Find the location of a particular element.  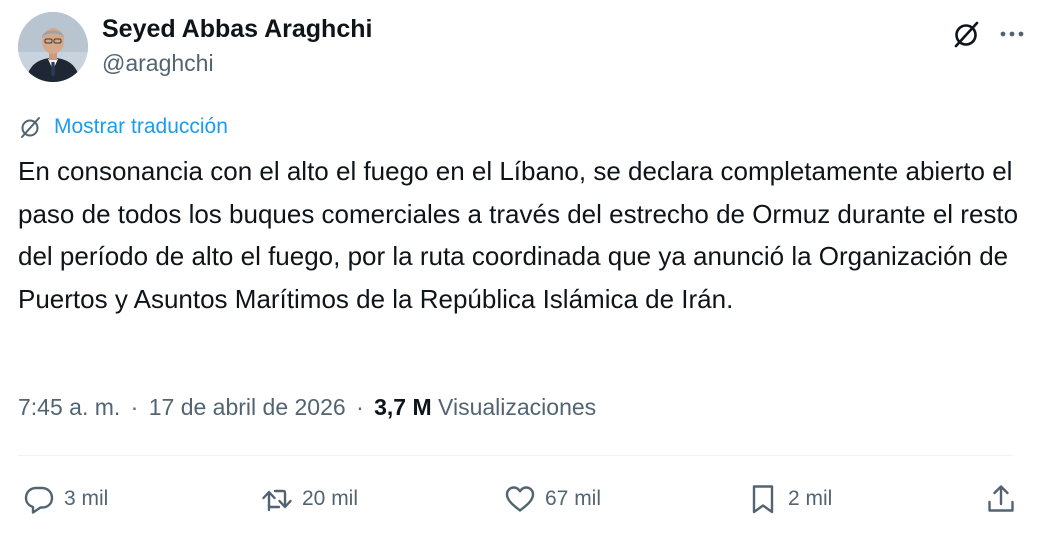

bookmark-icon is located at coordinates (763, 499).